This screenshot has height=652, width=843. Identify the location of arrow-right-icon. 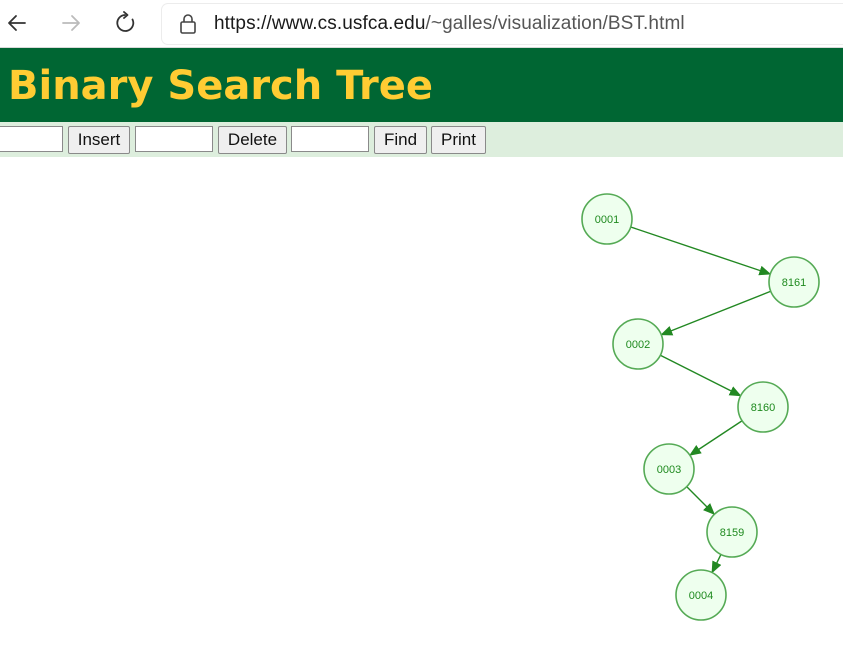
(71, 23).